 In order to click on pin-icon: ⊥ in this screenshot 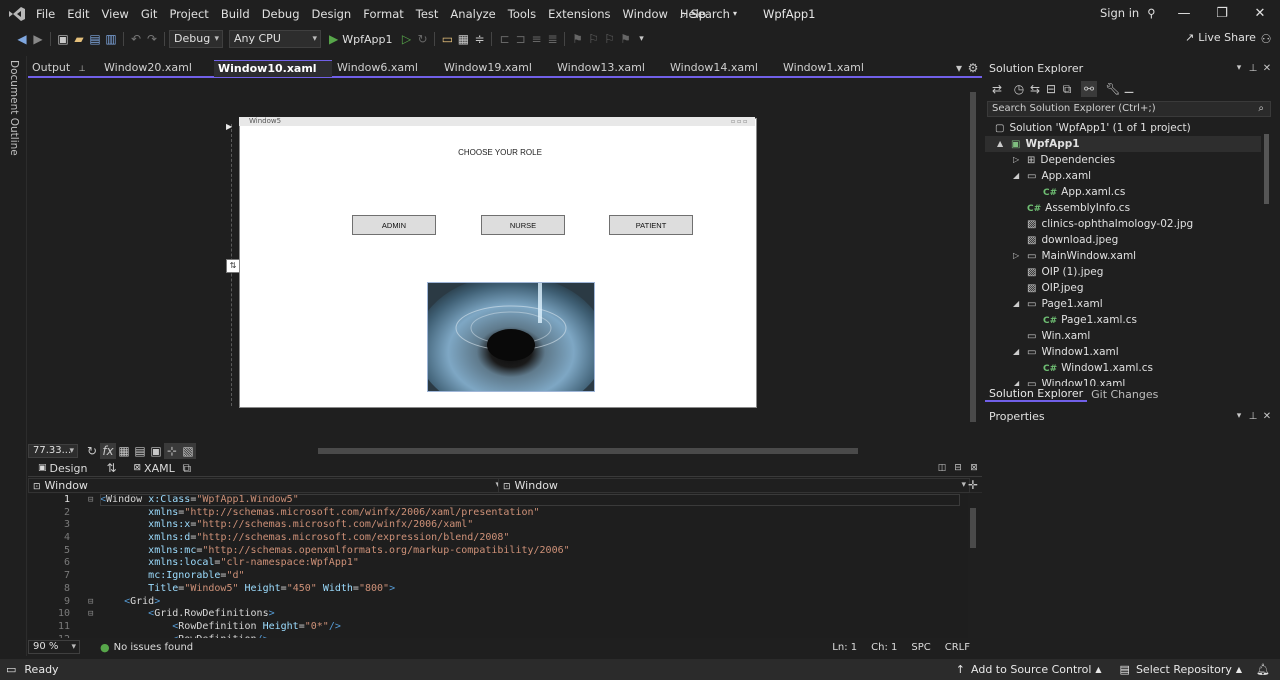, I will do `click(81, 68)`.